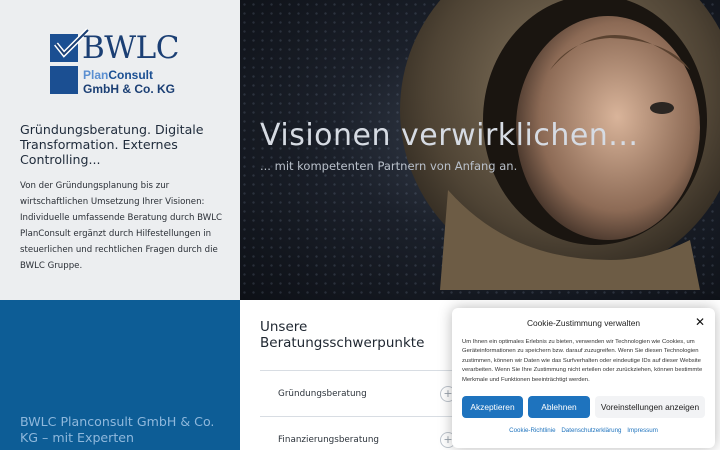  Describe the element at coordinates (64, 80) in the screenshot. I see `logo-square-bottom` at that location.